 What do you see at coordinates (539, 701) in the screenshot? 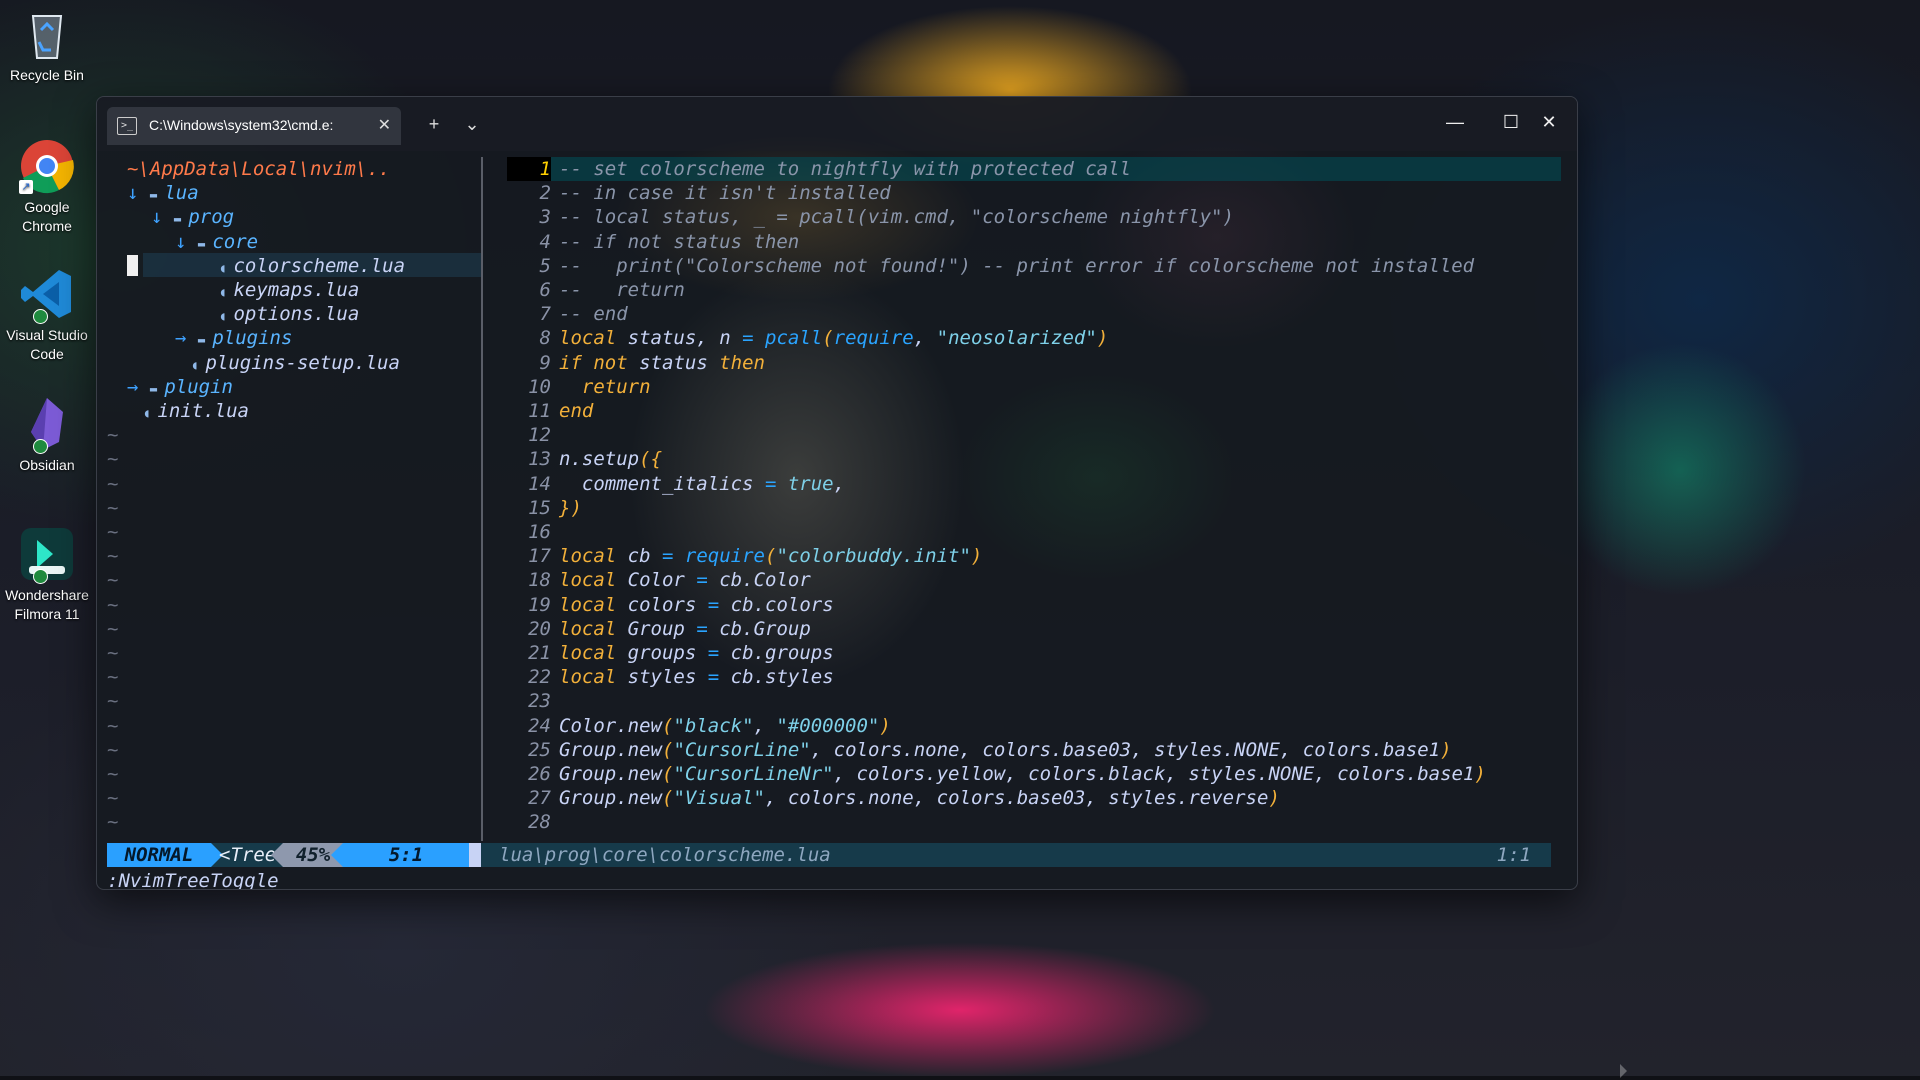
I see `line-number: 23` at bounding box center [539, 701].